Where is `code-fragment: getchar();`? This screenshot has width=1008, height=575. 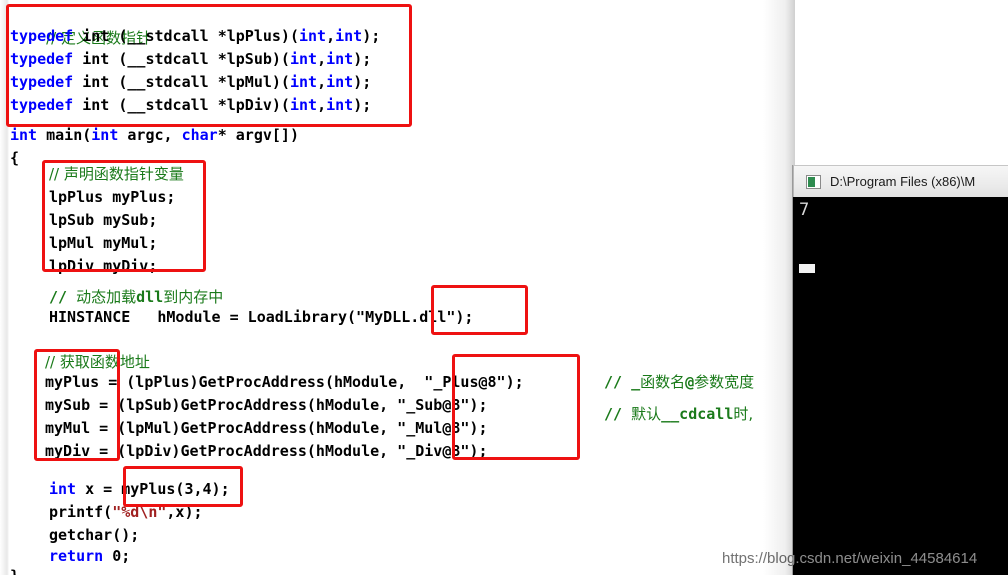
code-fragment: getchar(); is located at coordinates (94, 535).